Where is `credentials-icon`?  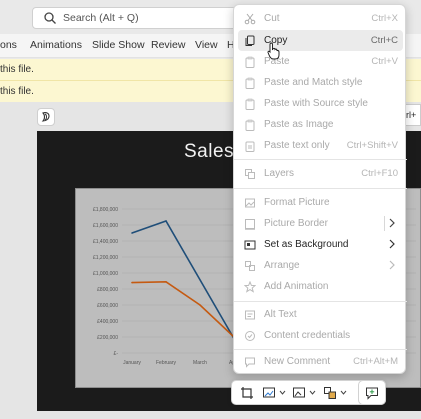
credentials-icon is located at coordinates (250, 336).